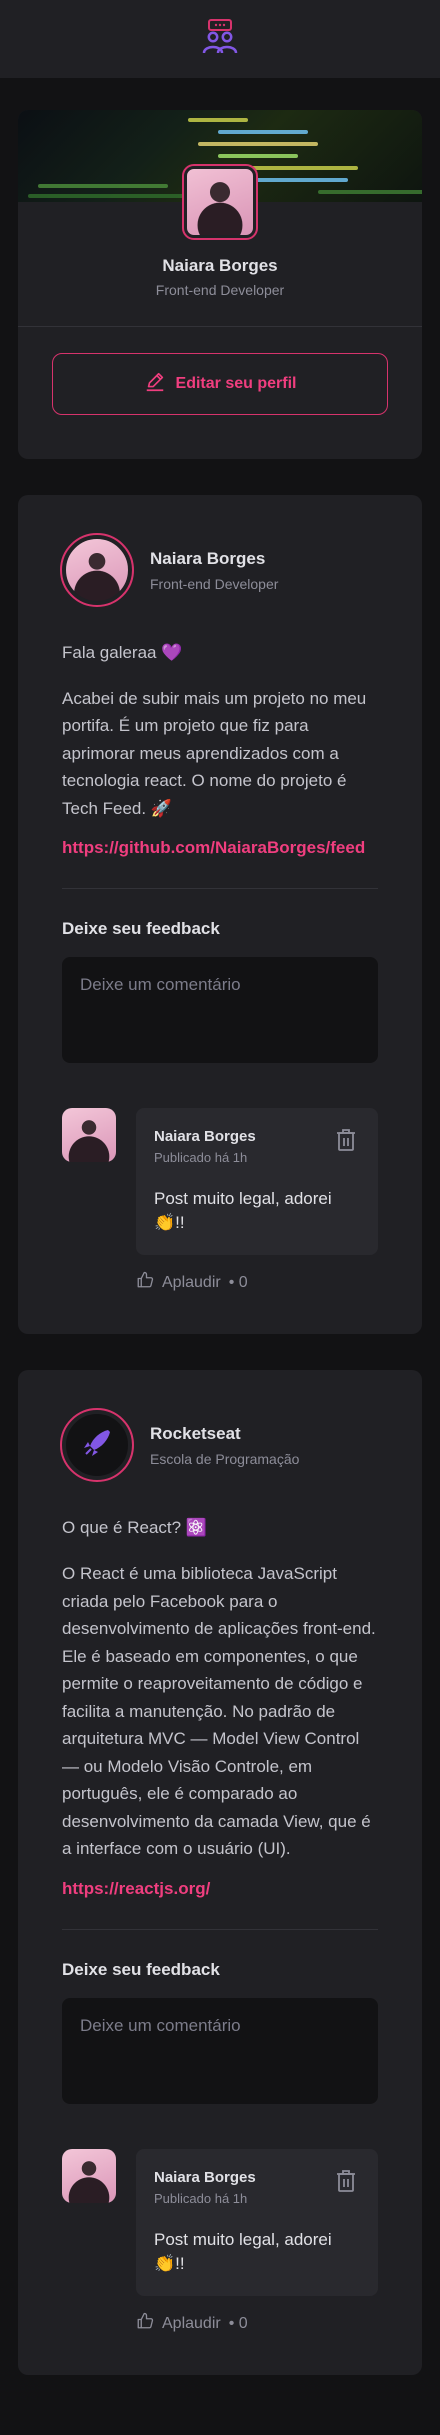 This screenshot has height=2435, width=440. What do you see at coordinates (220, 202) in the screenshot?
I see `avatar` at bounding box center [220, 202].